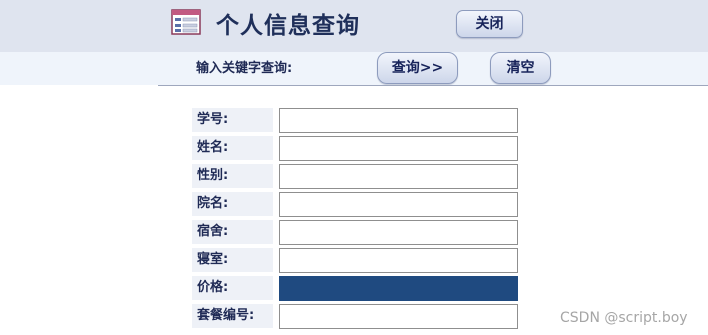  Describe the element at coordinates (624, 318) in the screenshot. I see `watermark: CSDN @script.boy` at that location.